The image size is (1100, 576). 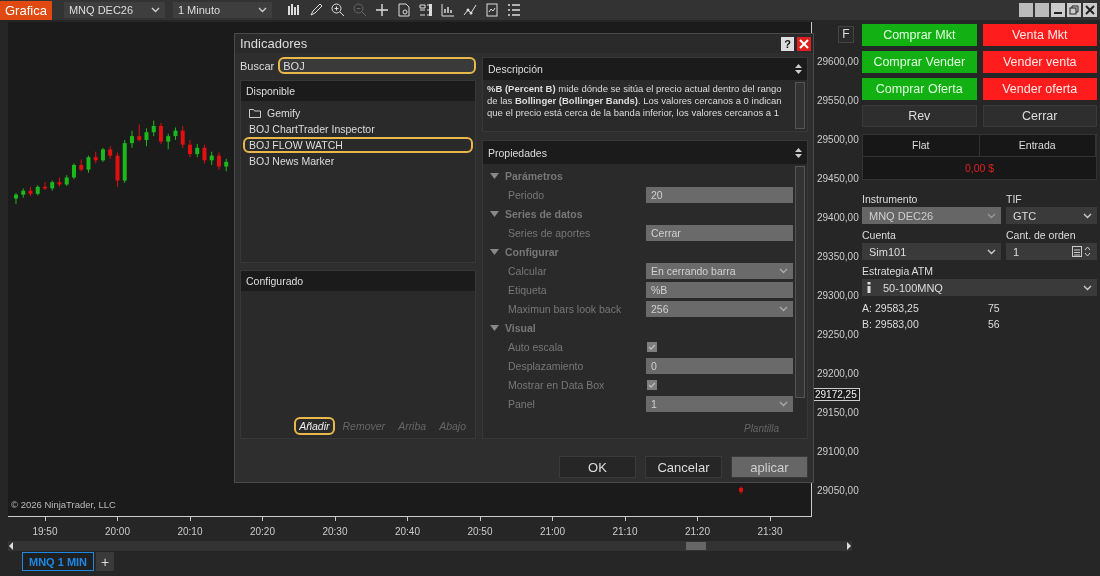 What do you see at coordinates (1051, 251) in the screenshot?
I see `quantity-field: 1` at bounding box center [1051, 251].